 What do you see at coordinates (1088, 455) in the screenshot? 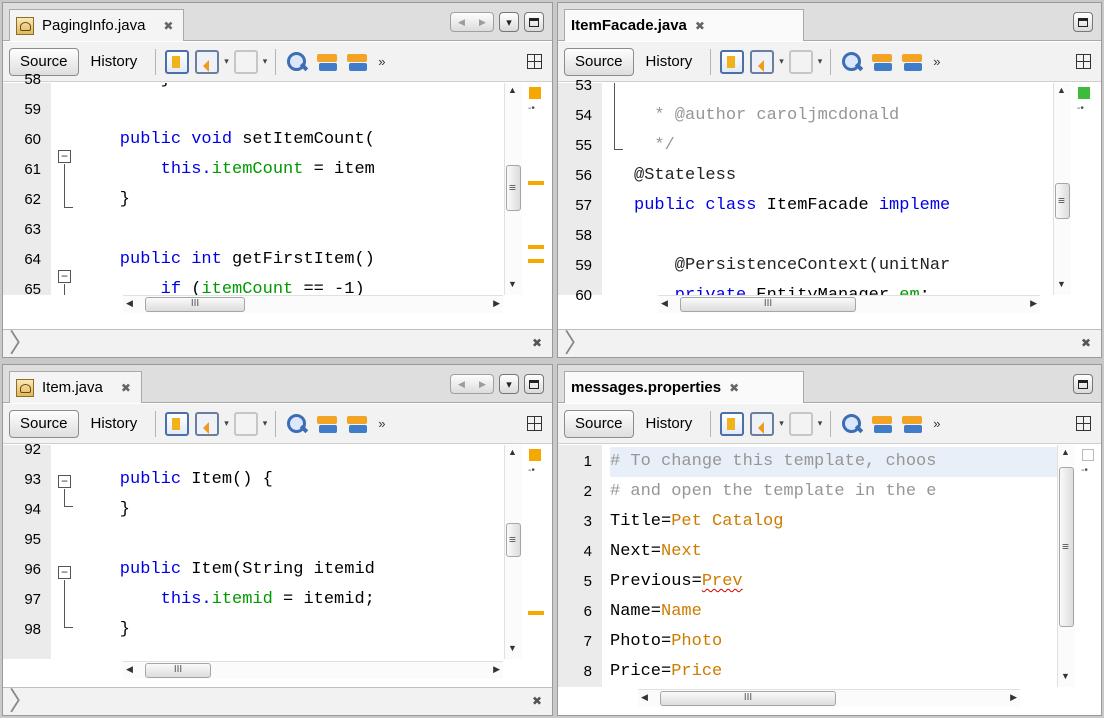
I see `status-marker` at bounding box center [1088, 455].